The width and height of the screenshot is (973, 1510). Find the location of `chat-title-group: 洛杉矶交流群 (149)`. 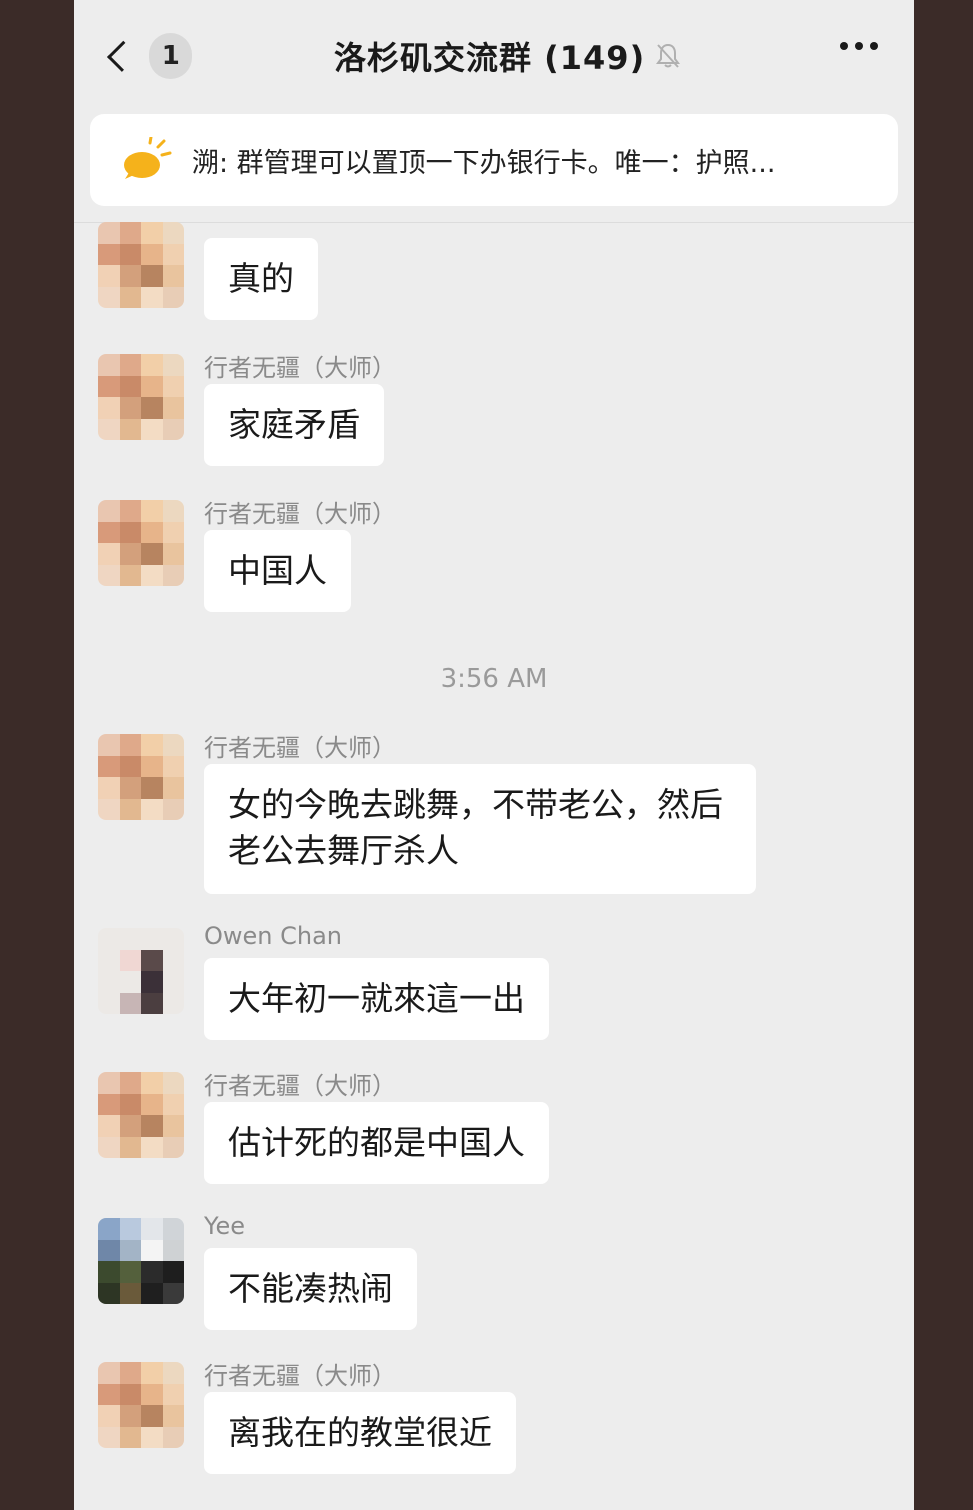

chat-title-group: 洛杉矶交流群 (149) is located at coordinates (507, 56).